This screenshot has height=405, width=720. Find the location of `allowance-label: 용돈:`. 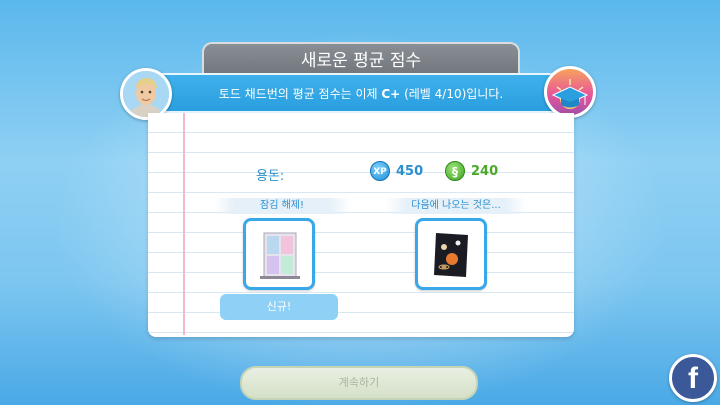

allowance-label: 용돈: is located at coordinates (270, 176).